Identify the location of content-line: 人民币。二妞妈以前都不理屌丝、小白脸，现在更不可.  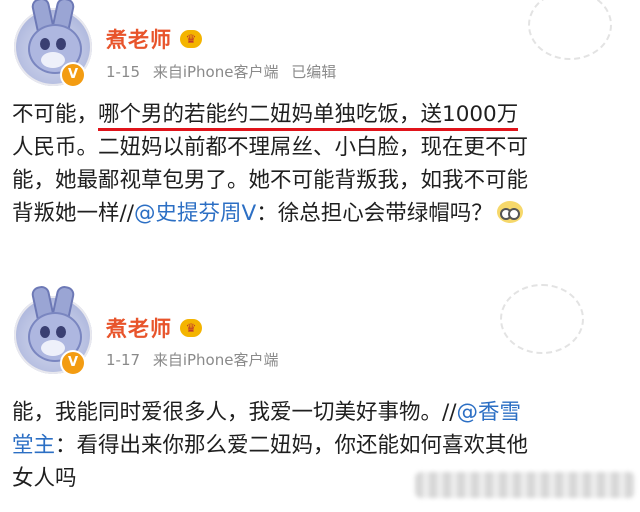
(270, 147).